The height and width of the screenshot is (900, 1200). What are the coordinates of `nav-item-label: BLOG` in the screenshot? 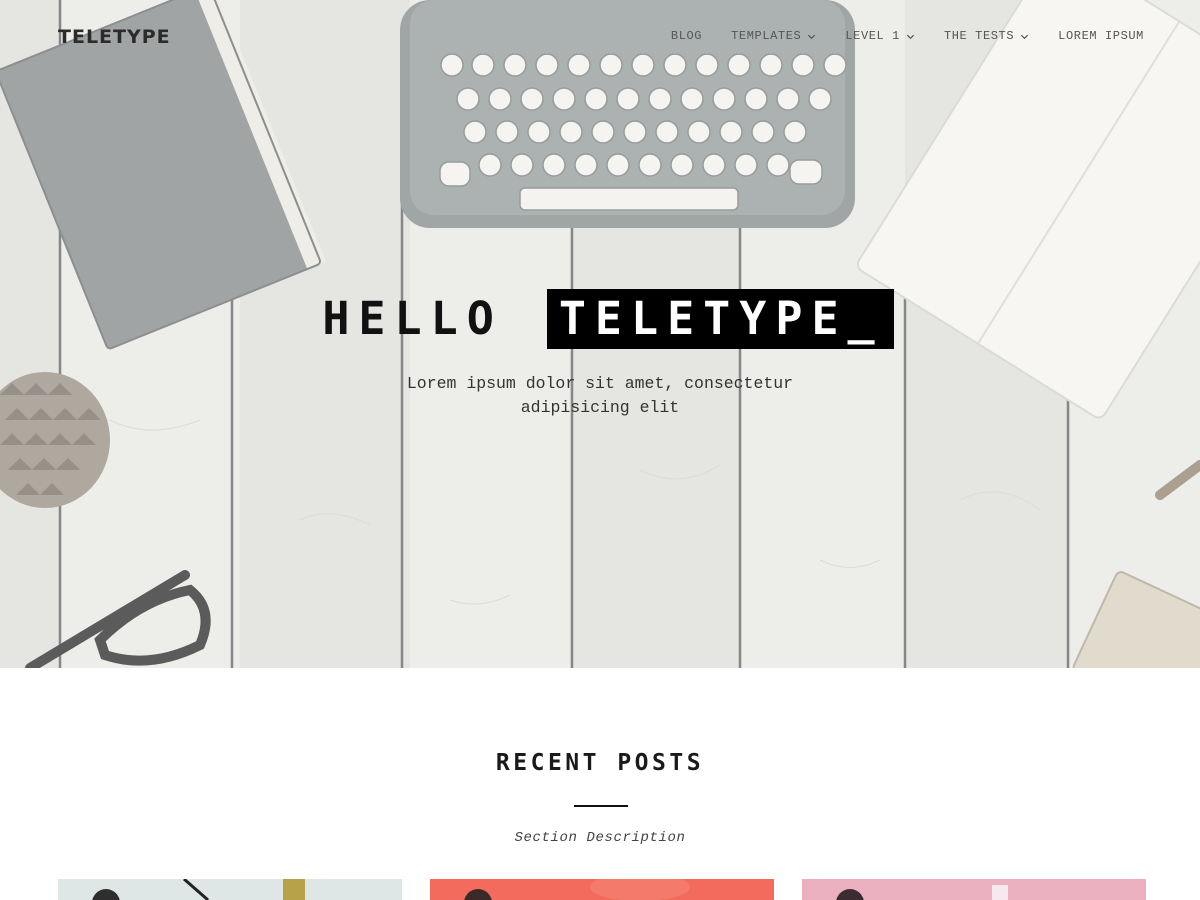 It's located at (686, 36).